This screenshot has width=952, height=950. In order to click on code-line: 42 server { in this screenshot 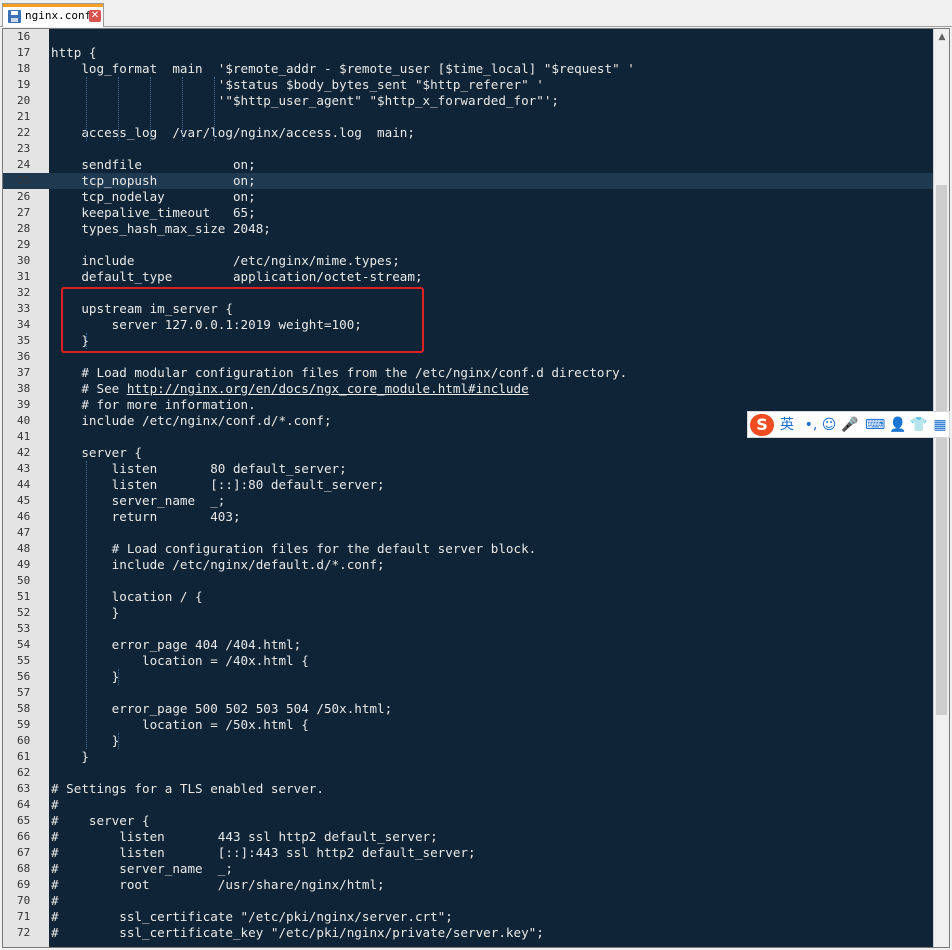, I will do `click(468, 453)`.